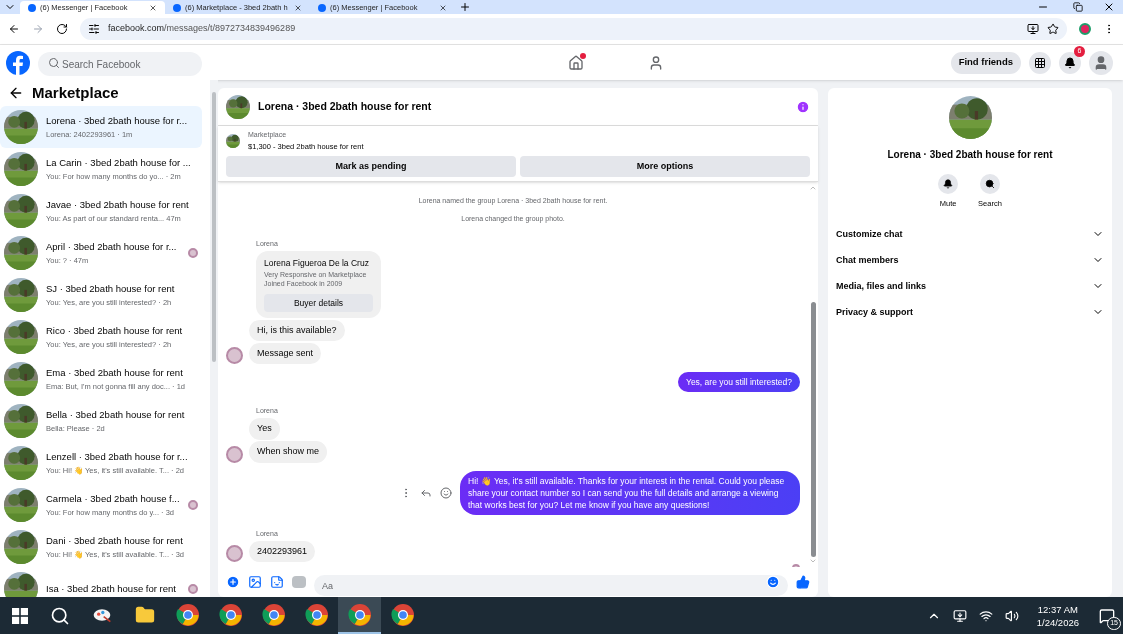 The height and width of the screenshot is (634, 1123). I want to click on person-icon, so click(1101, 62).